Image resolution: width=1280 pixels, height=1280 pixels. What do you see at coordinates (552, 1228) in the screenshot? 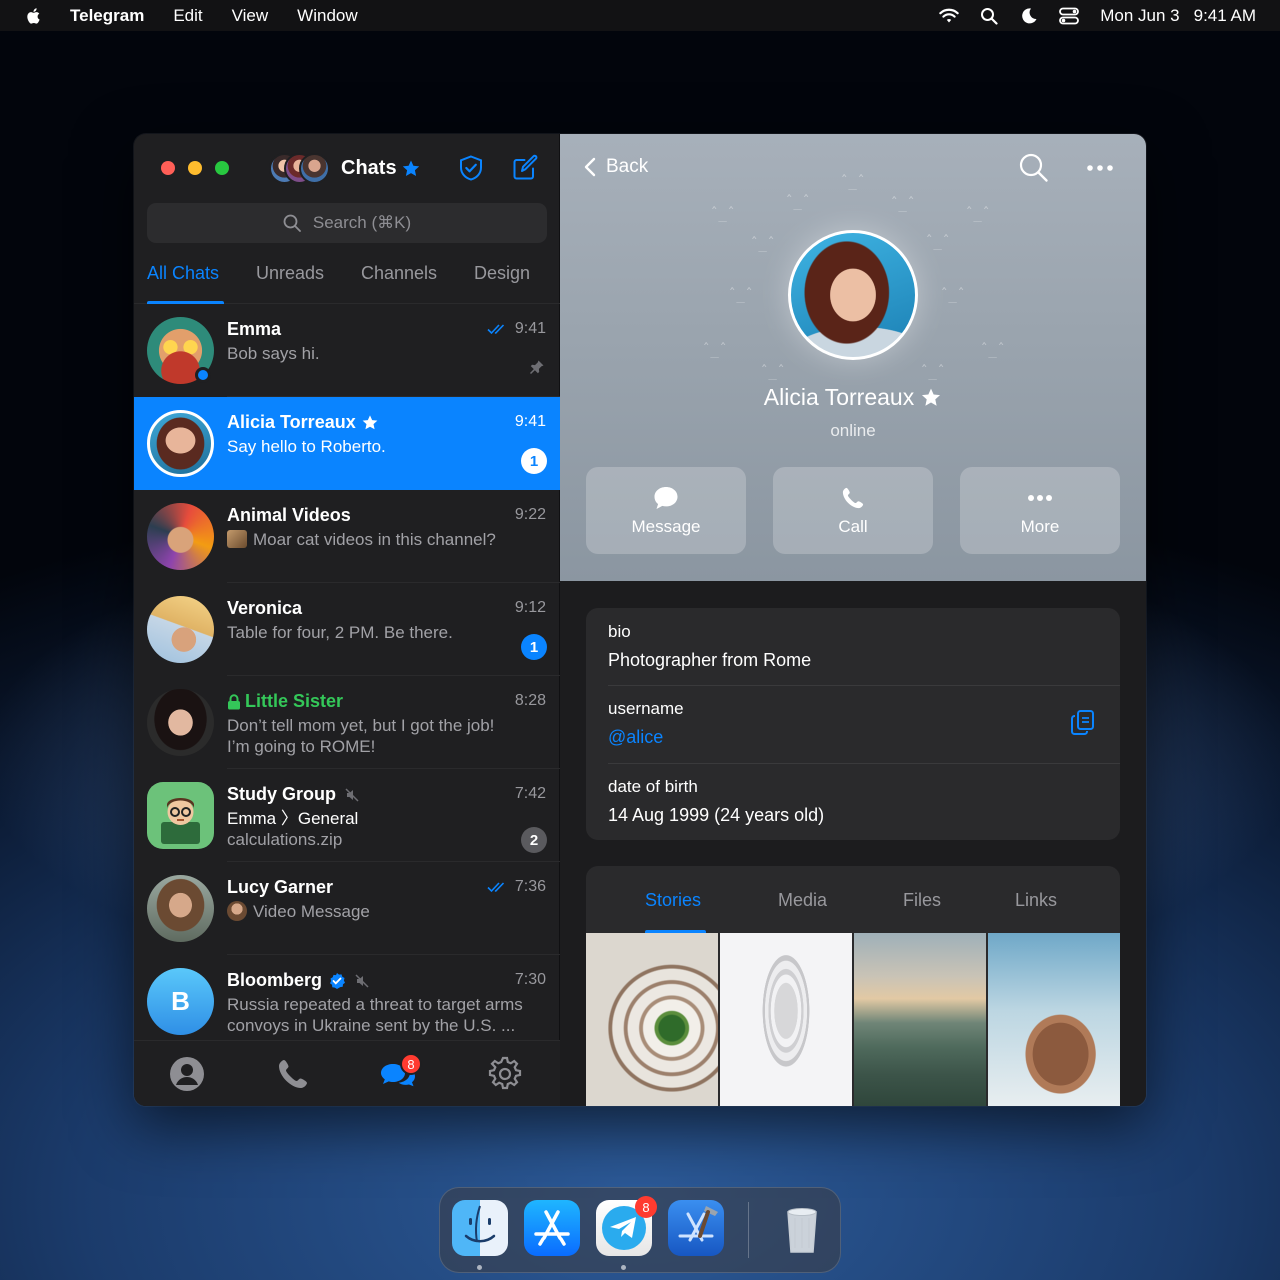
I see `app-store-icon` at bounding box center [552, 1228].